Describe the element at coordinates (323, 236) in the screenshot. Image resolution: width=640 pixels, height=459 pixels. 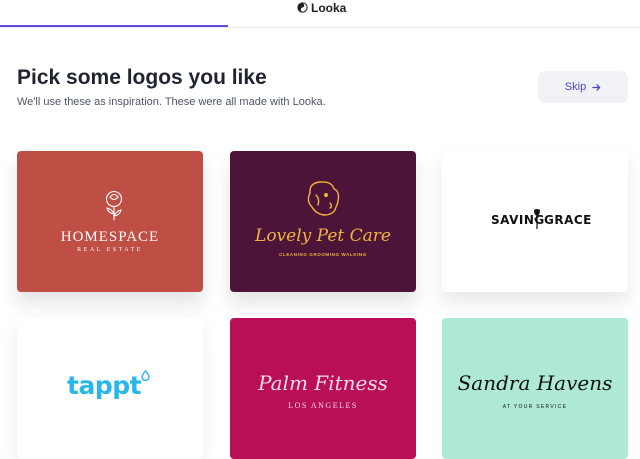
I see `logo-name: Lovely Pet Care` at that location.